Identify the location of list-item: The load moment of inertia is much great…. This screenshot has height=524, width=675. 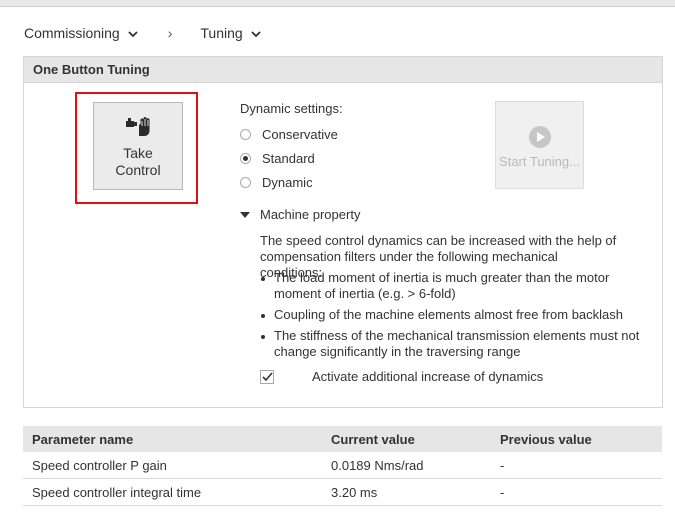
(457, 286).